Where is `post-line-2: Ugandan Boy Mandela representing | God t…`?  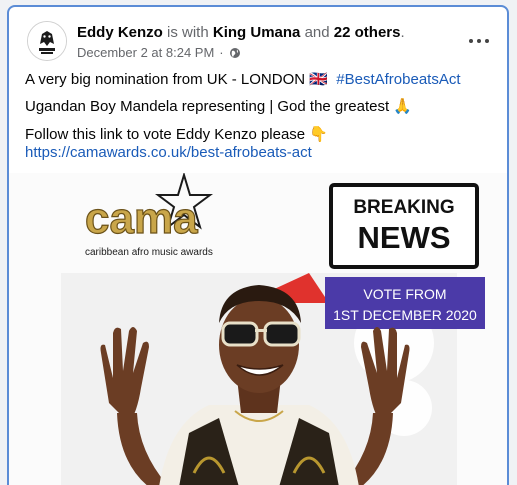
post-line-2: Ugandan Boy Mandela representing | God t… is located at coordinates (218, 106).